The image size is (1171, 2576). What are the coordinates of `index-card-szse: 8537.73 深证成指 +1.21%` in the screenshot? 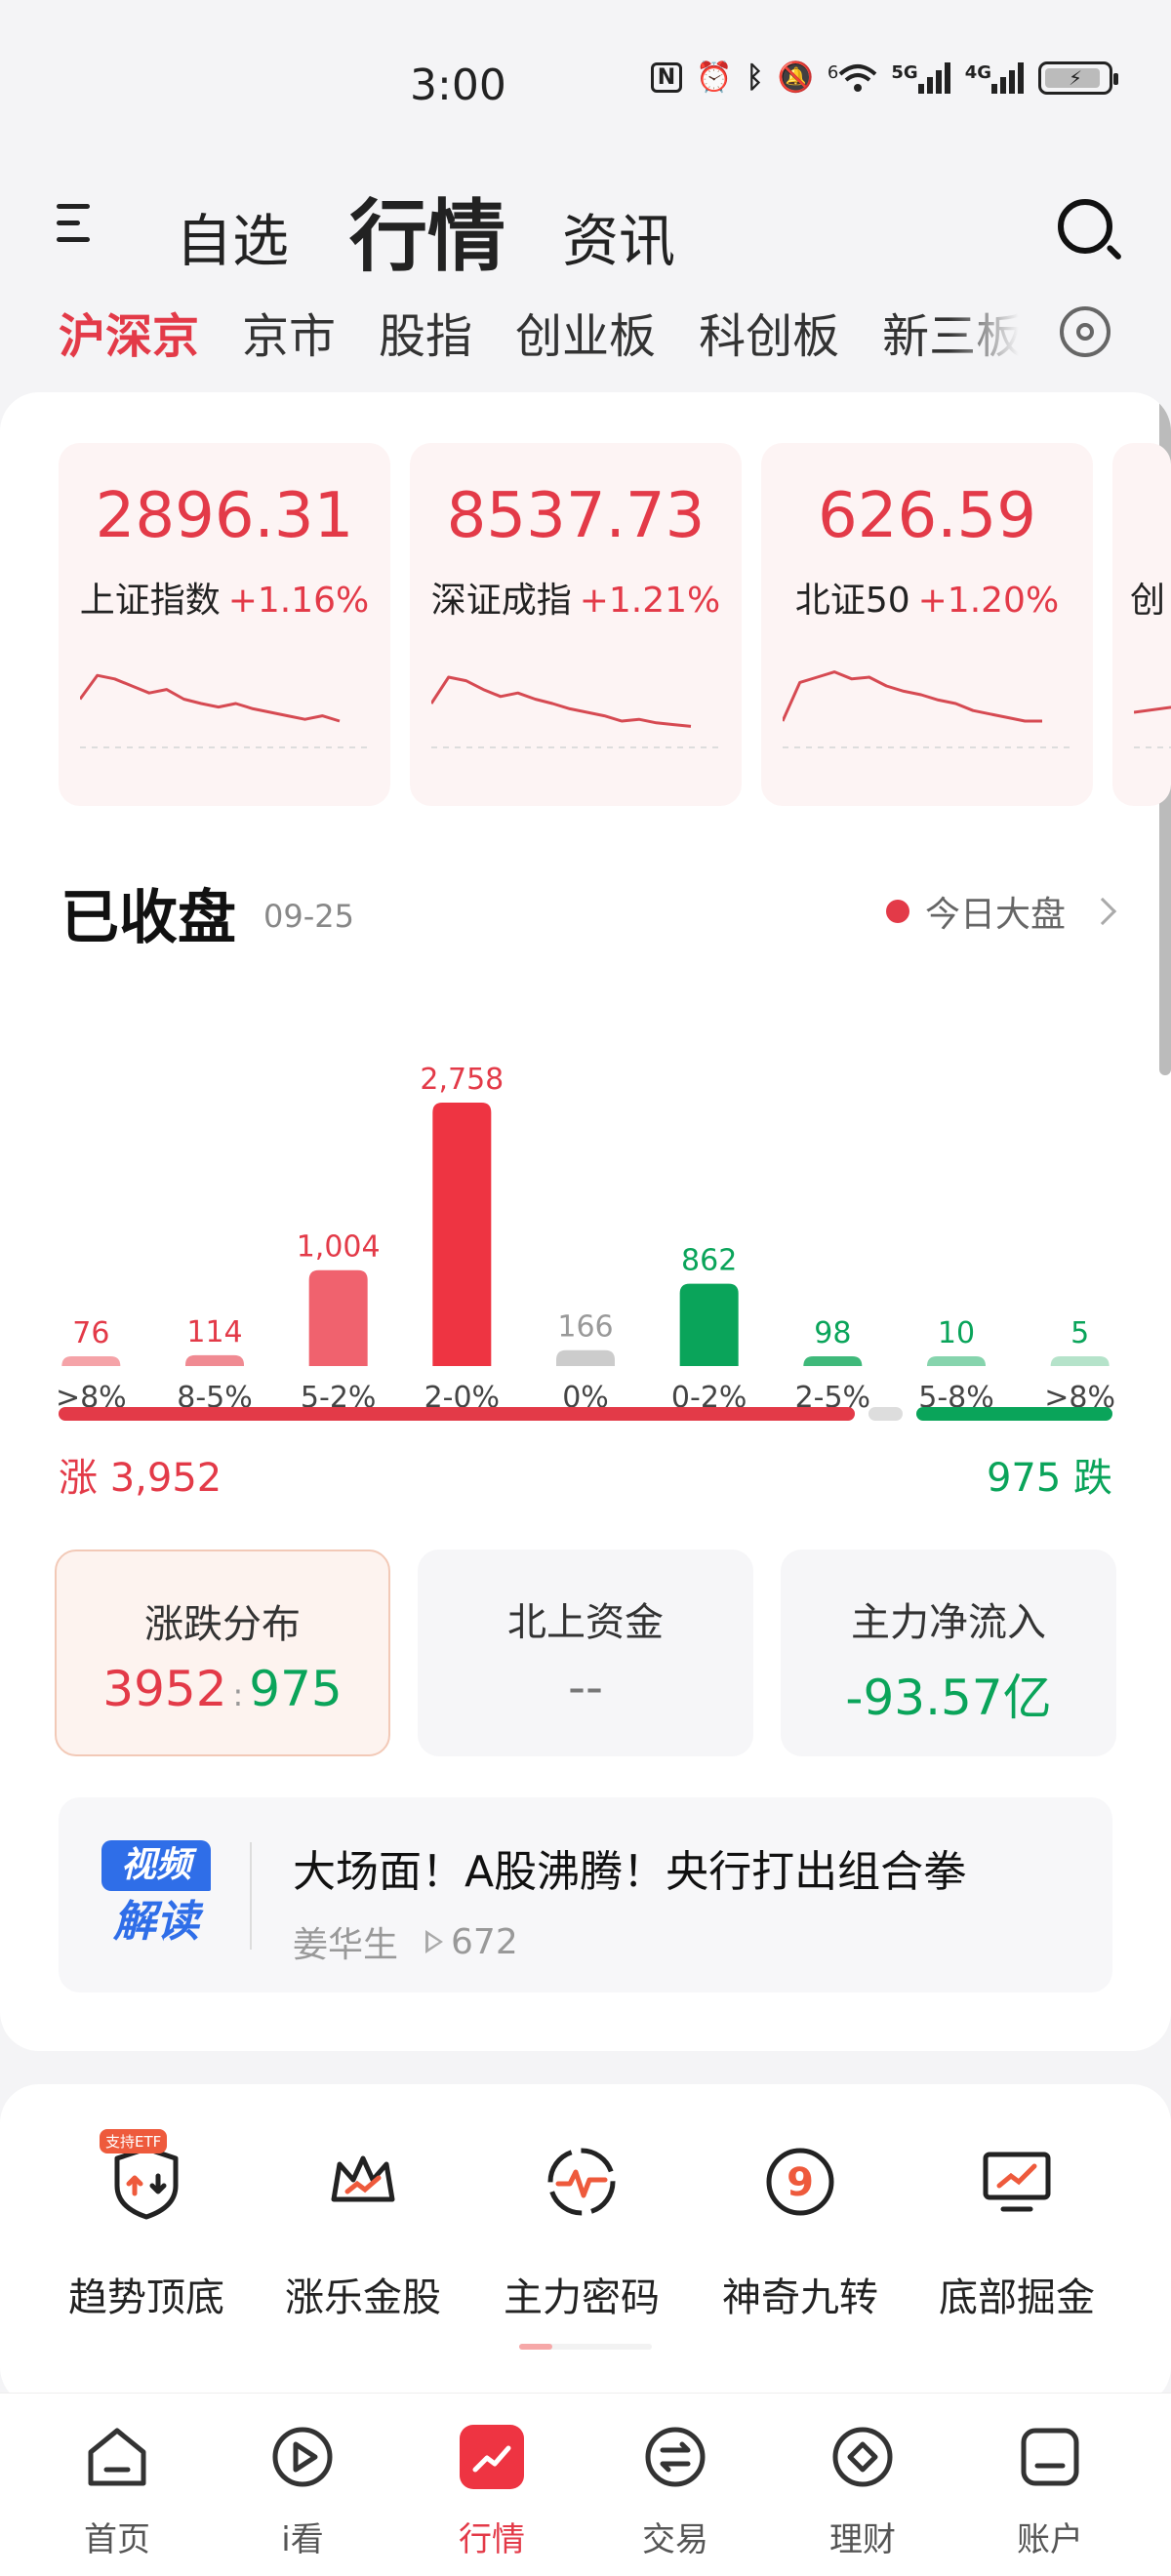 It's located at (576, 624).